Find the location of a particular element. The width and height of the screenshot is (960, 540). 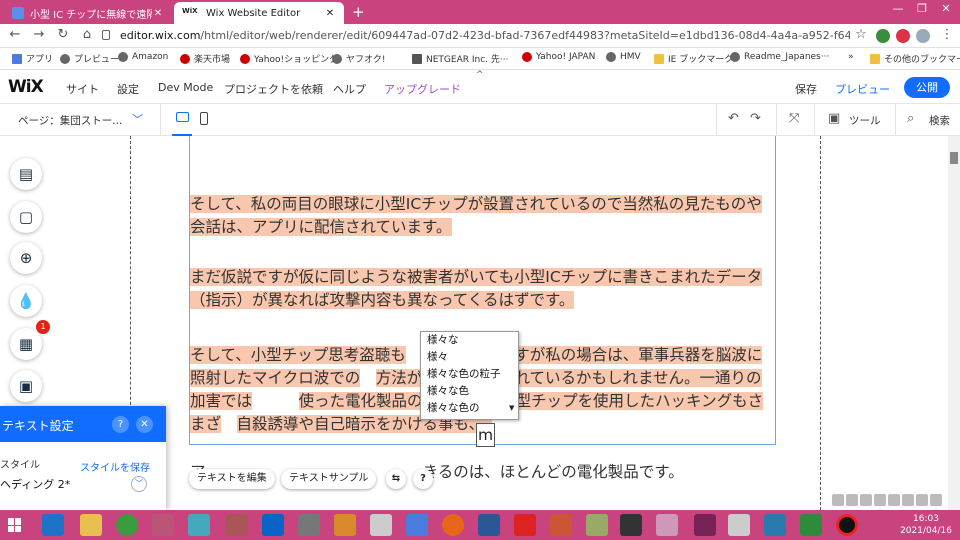

bookmark-ie: IE ブックマーク is located at coordinates (693, 58).